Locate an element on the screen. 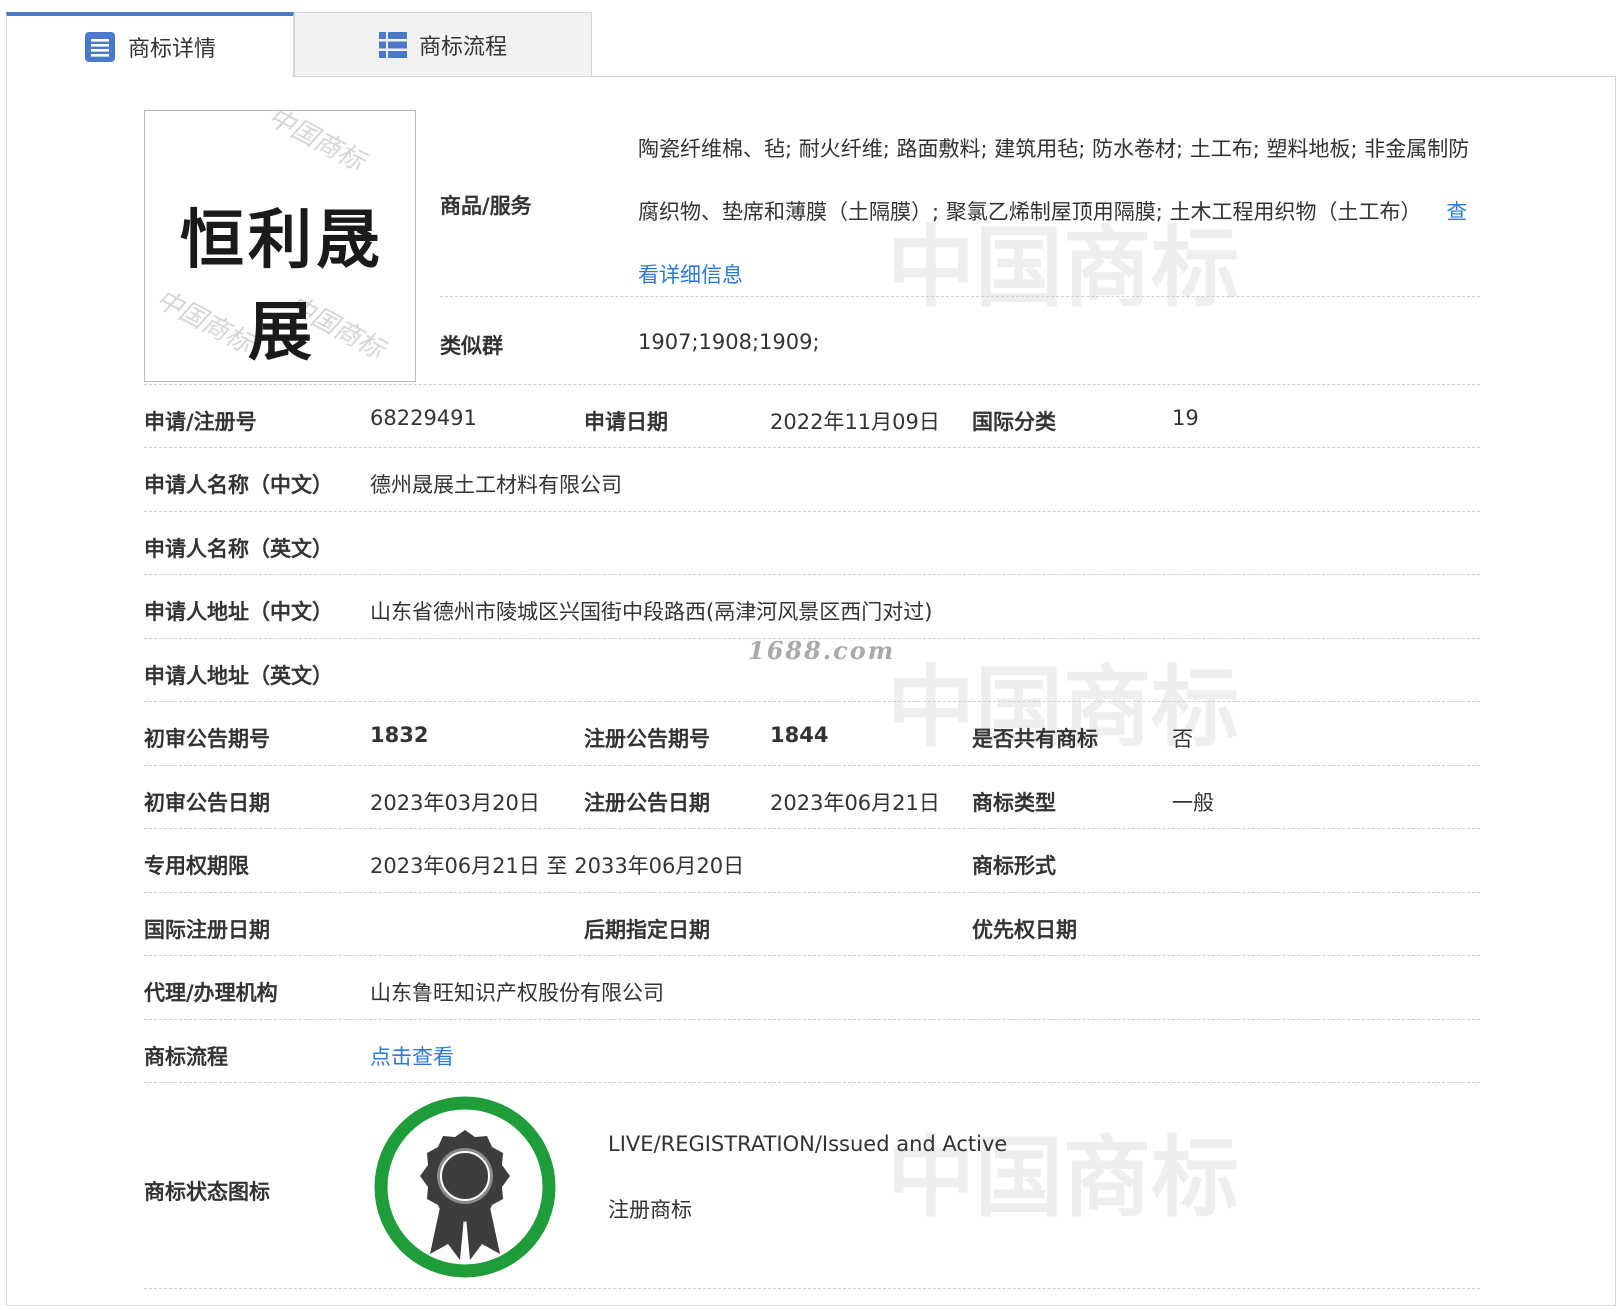  view-flow-link: 点击查看 is located at coordinates (412, 1056).